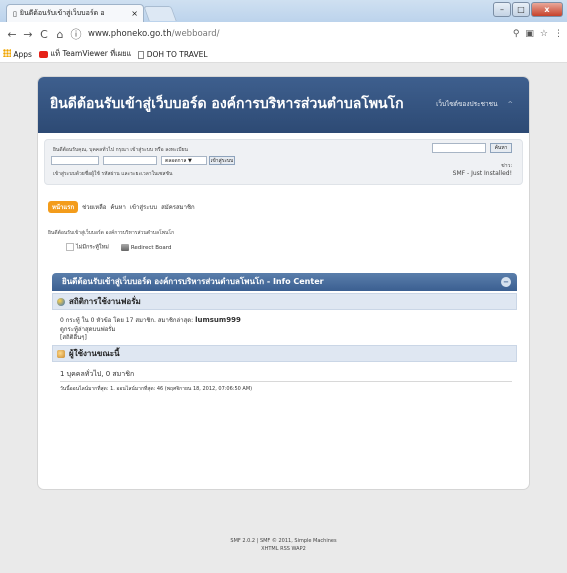 Image resolution: width=567 pixels, height=573 pixels. I want to click on search-input, so click(459, 148).